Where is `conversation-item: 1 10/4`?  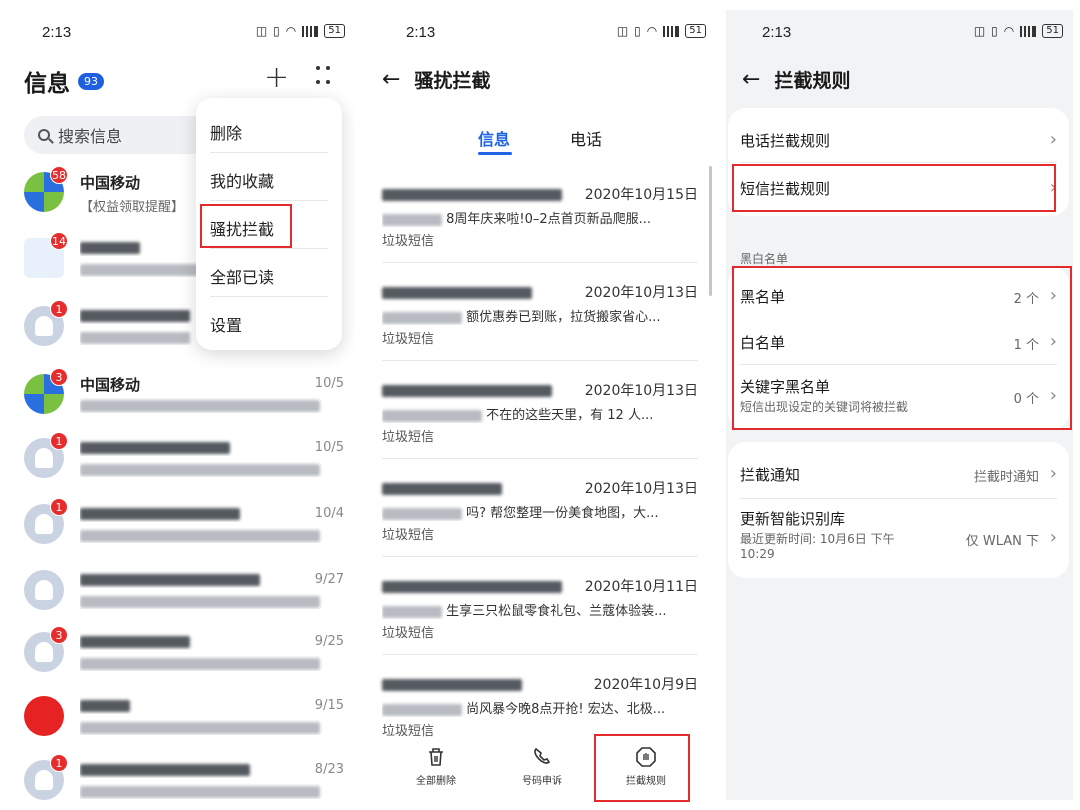
conversation-item: 1 10/4 is located at coordinates (184, 530).